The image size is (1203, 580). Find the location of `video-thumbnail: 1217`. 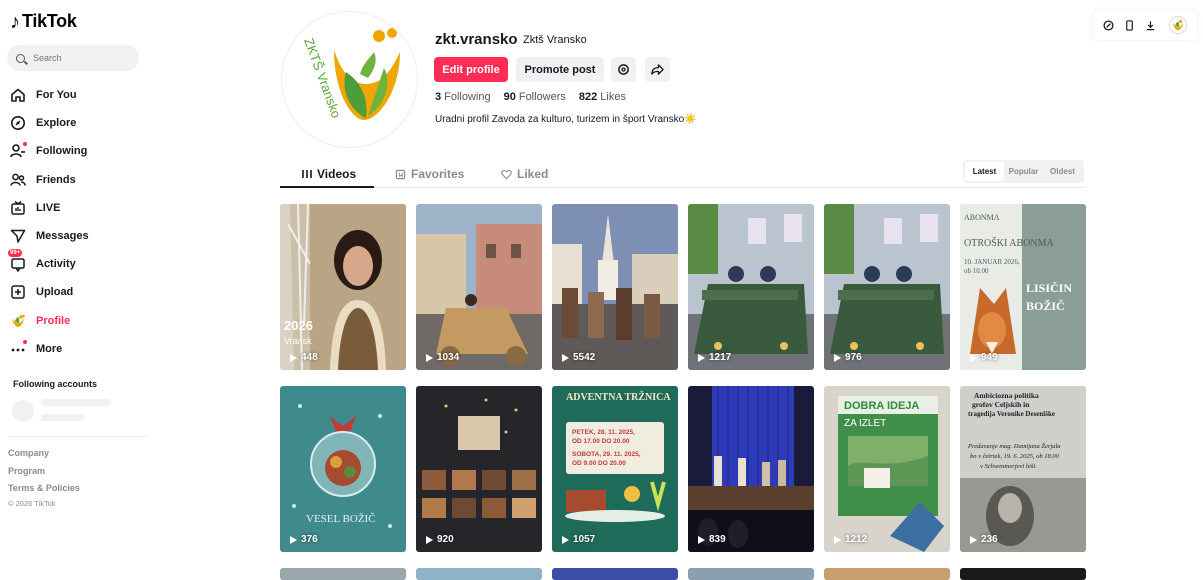

video-thumbnail: 1217 is located at coordinates (751, 287).